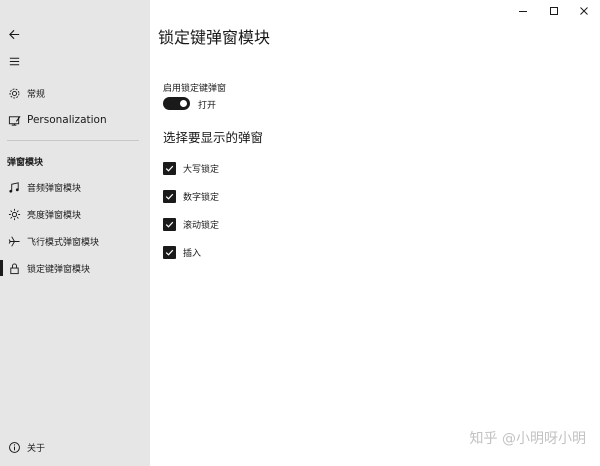 The height and width of the screenshot is (466, 600). Describe the element at coordinates (14, 447) in the screenshot. I see `info-icon` at that location.